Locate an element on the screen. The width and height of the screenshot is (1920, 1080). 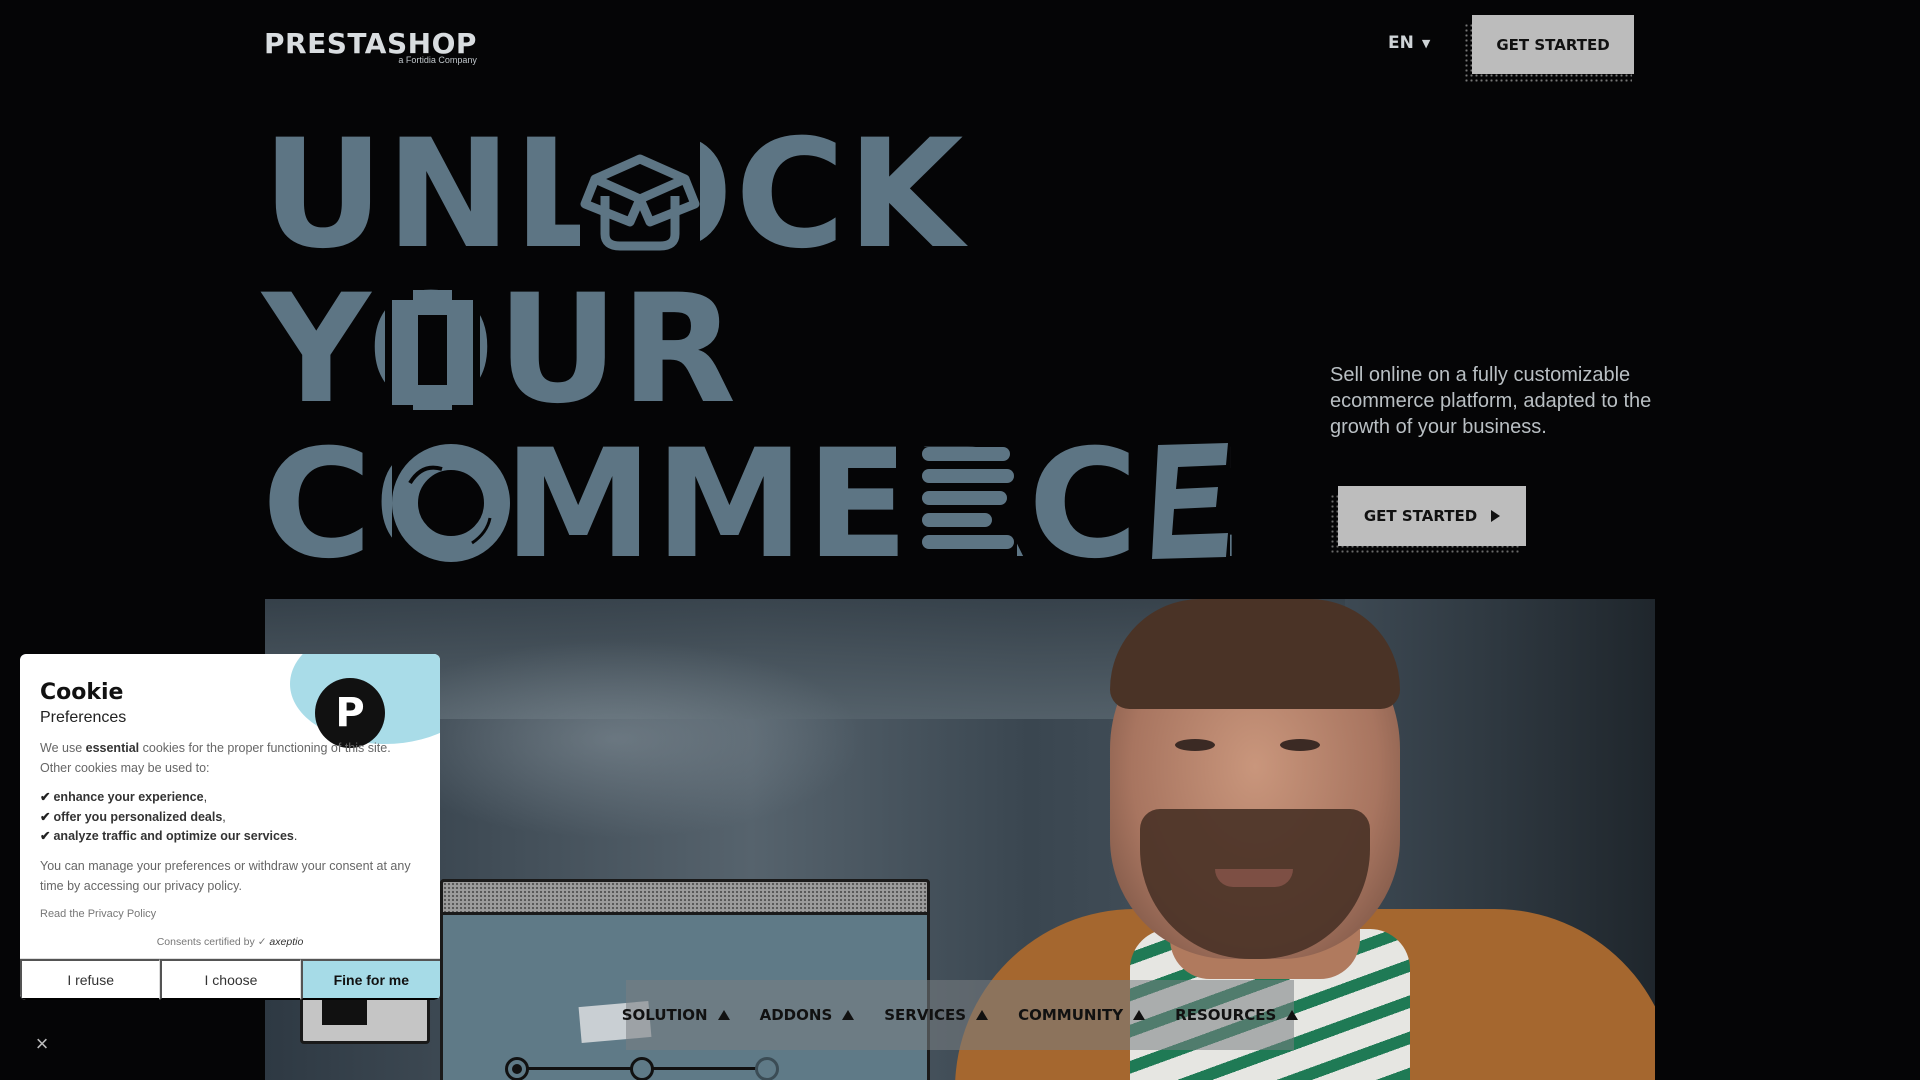
cookie-subtitle: Preferences is located at coordinates (83, 717).